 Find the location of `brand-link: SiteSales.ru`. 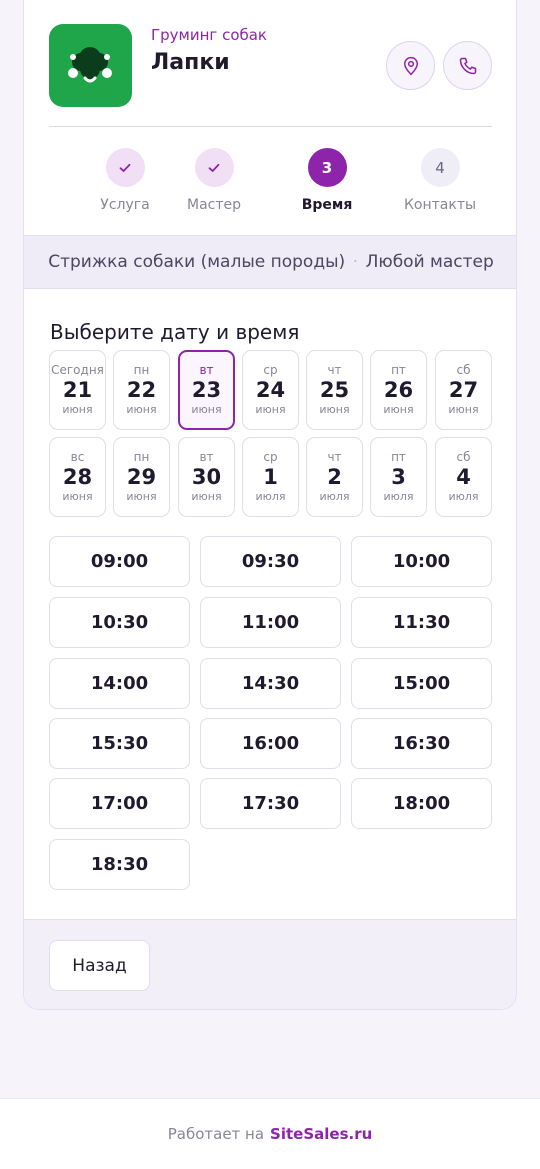

brand-link: SiteSales.ru is located at coordinates (321, 1134).